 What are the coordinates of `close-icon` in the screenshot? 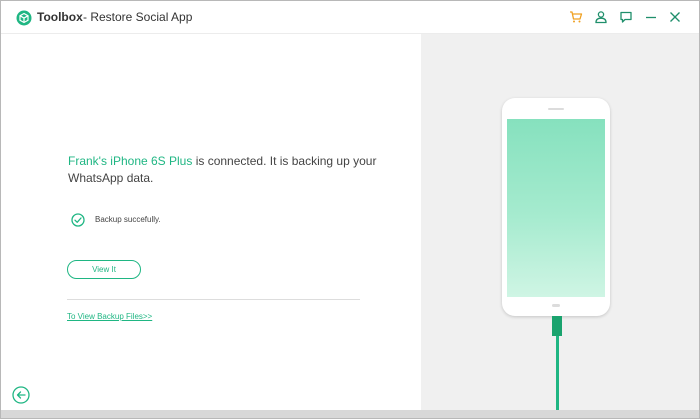 It's located at (675, 17).